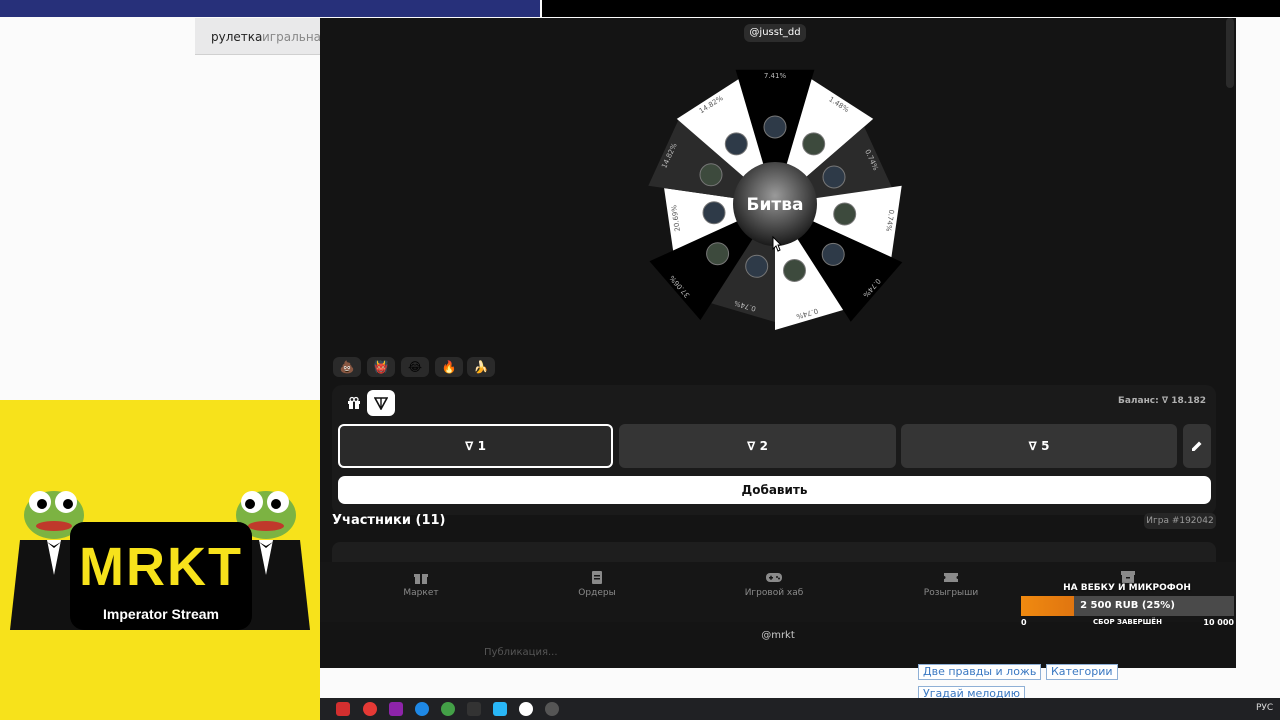  I want to click on ton-tab-button, so click(381, 403).